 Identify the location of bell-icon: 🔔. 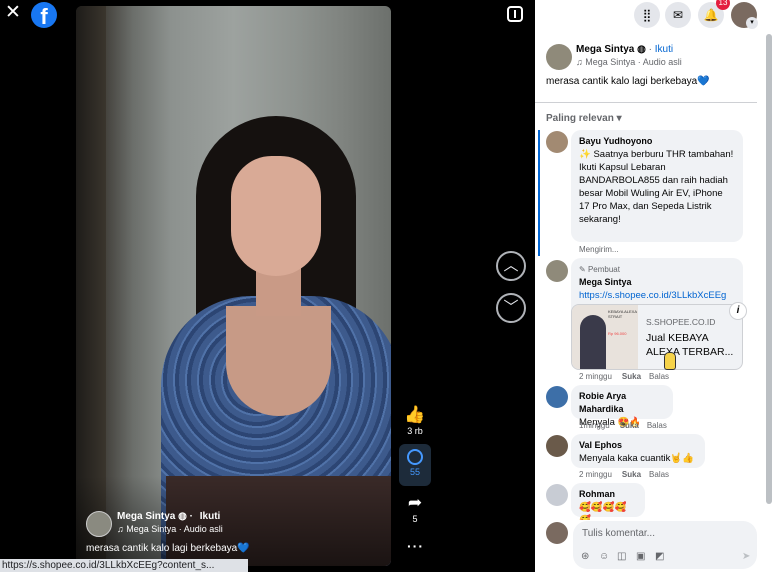
(711, 15).